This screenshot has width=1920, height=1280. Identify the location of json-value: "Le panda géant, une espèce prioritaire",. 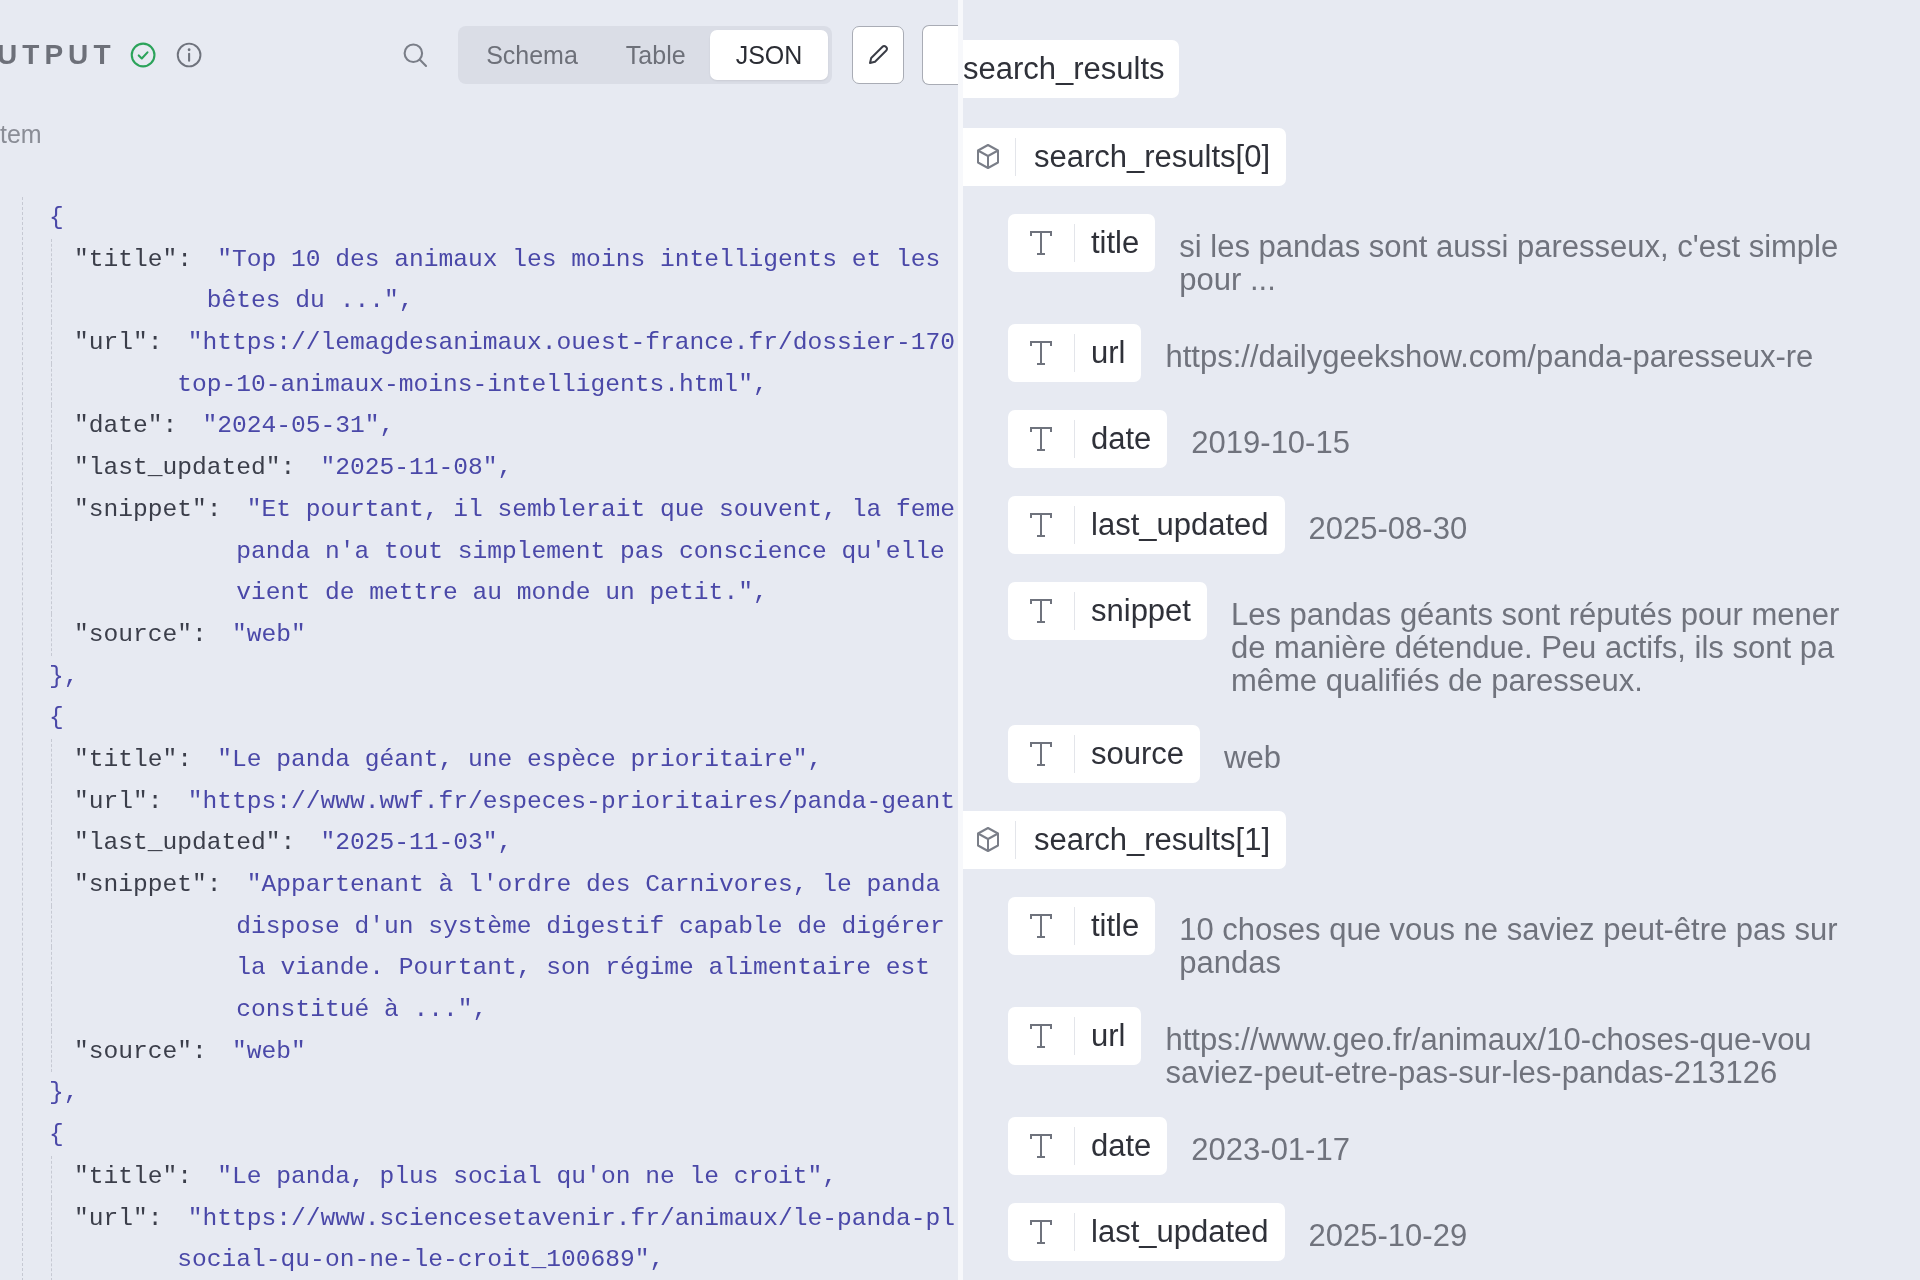
(520, 759).